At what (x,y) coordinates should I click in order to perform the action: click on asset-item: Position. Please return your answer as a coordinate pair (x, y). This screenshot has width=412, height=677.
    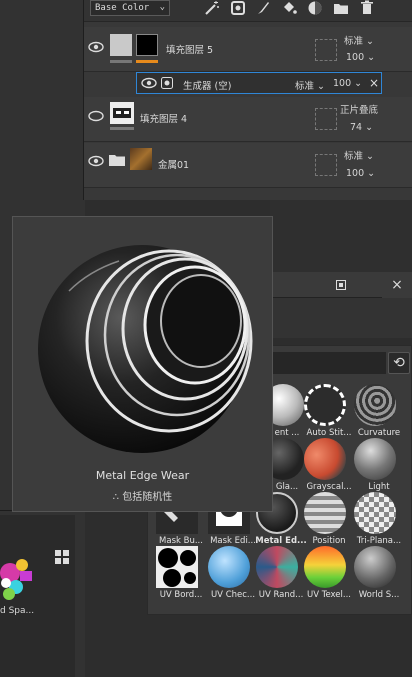
    Looking at the image, I should click on (326, 522).